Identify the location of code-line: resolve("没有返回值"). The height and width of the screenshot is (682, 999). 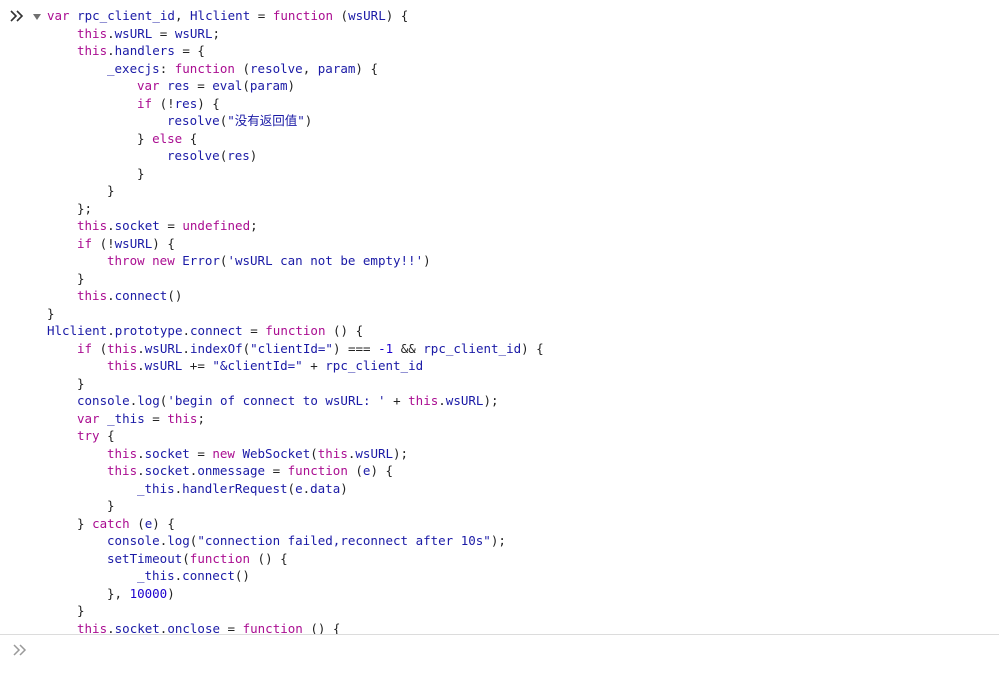
(295, 121).